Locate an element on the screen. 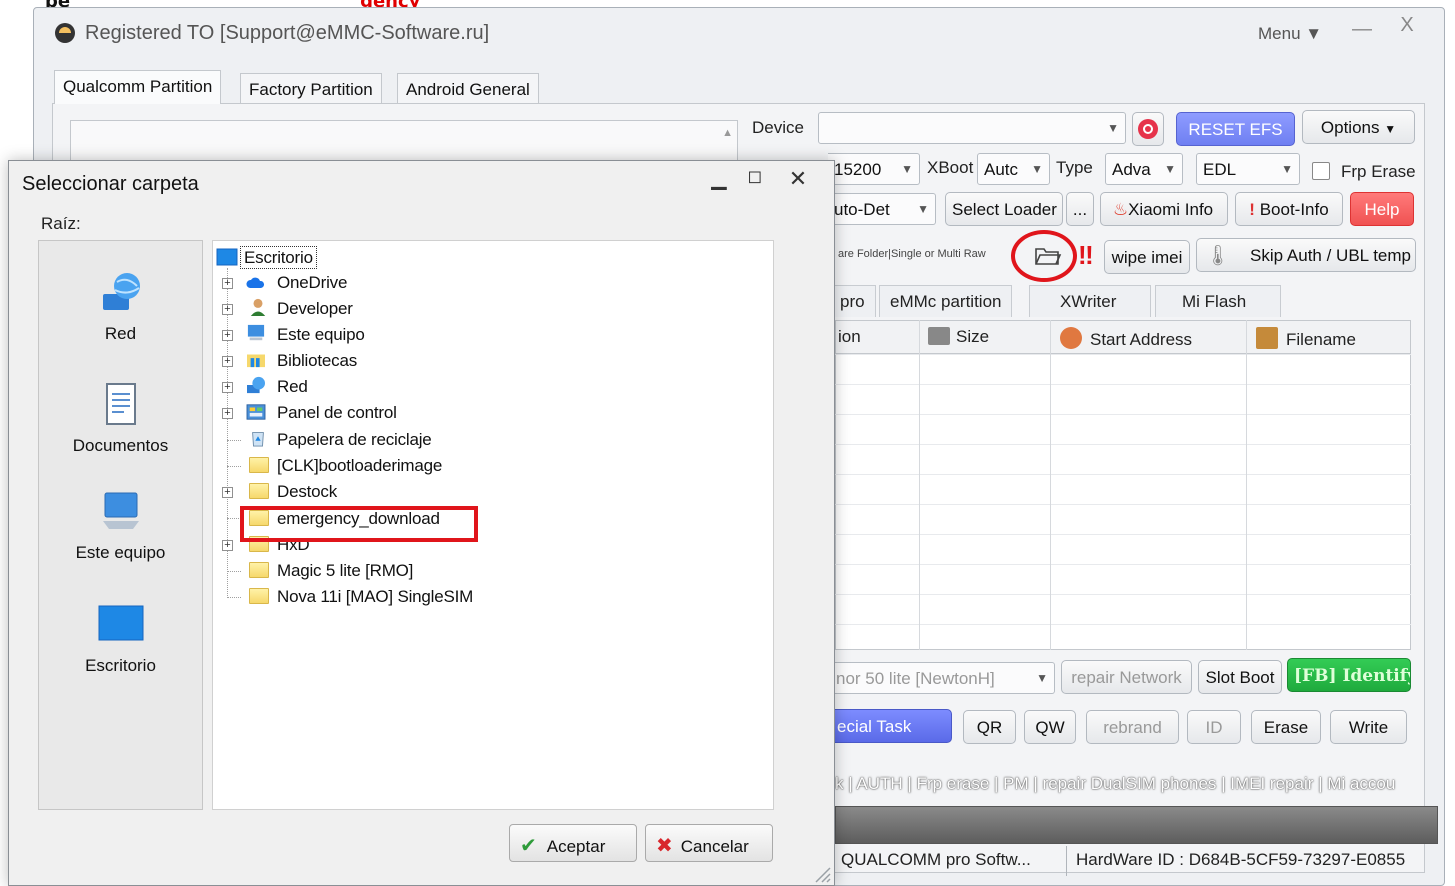 The width and height of the screenshot is (1455, 886). place-escritorio: Escritorio is located at coordinates (120, 638).